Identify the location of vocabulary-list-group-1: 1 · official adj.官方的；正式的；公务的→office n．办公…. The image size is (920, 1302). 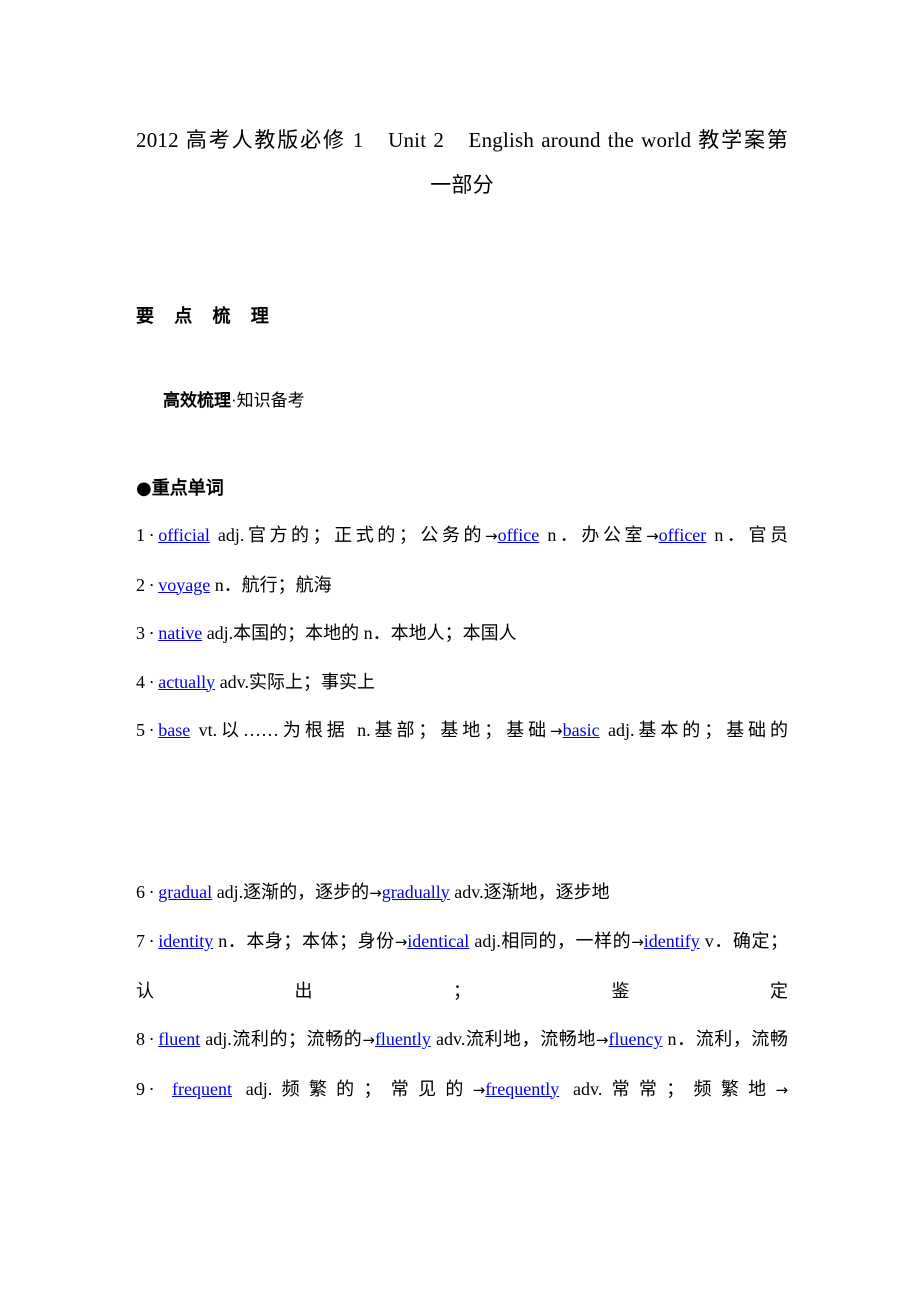
(462, 633).